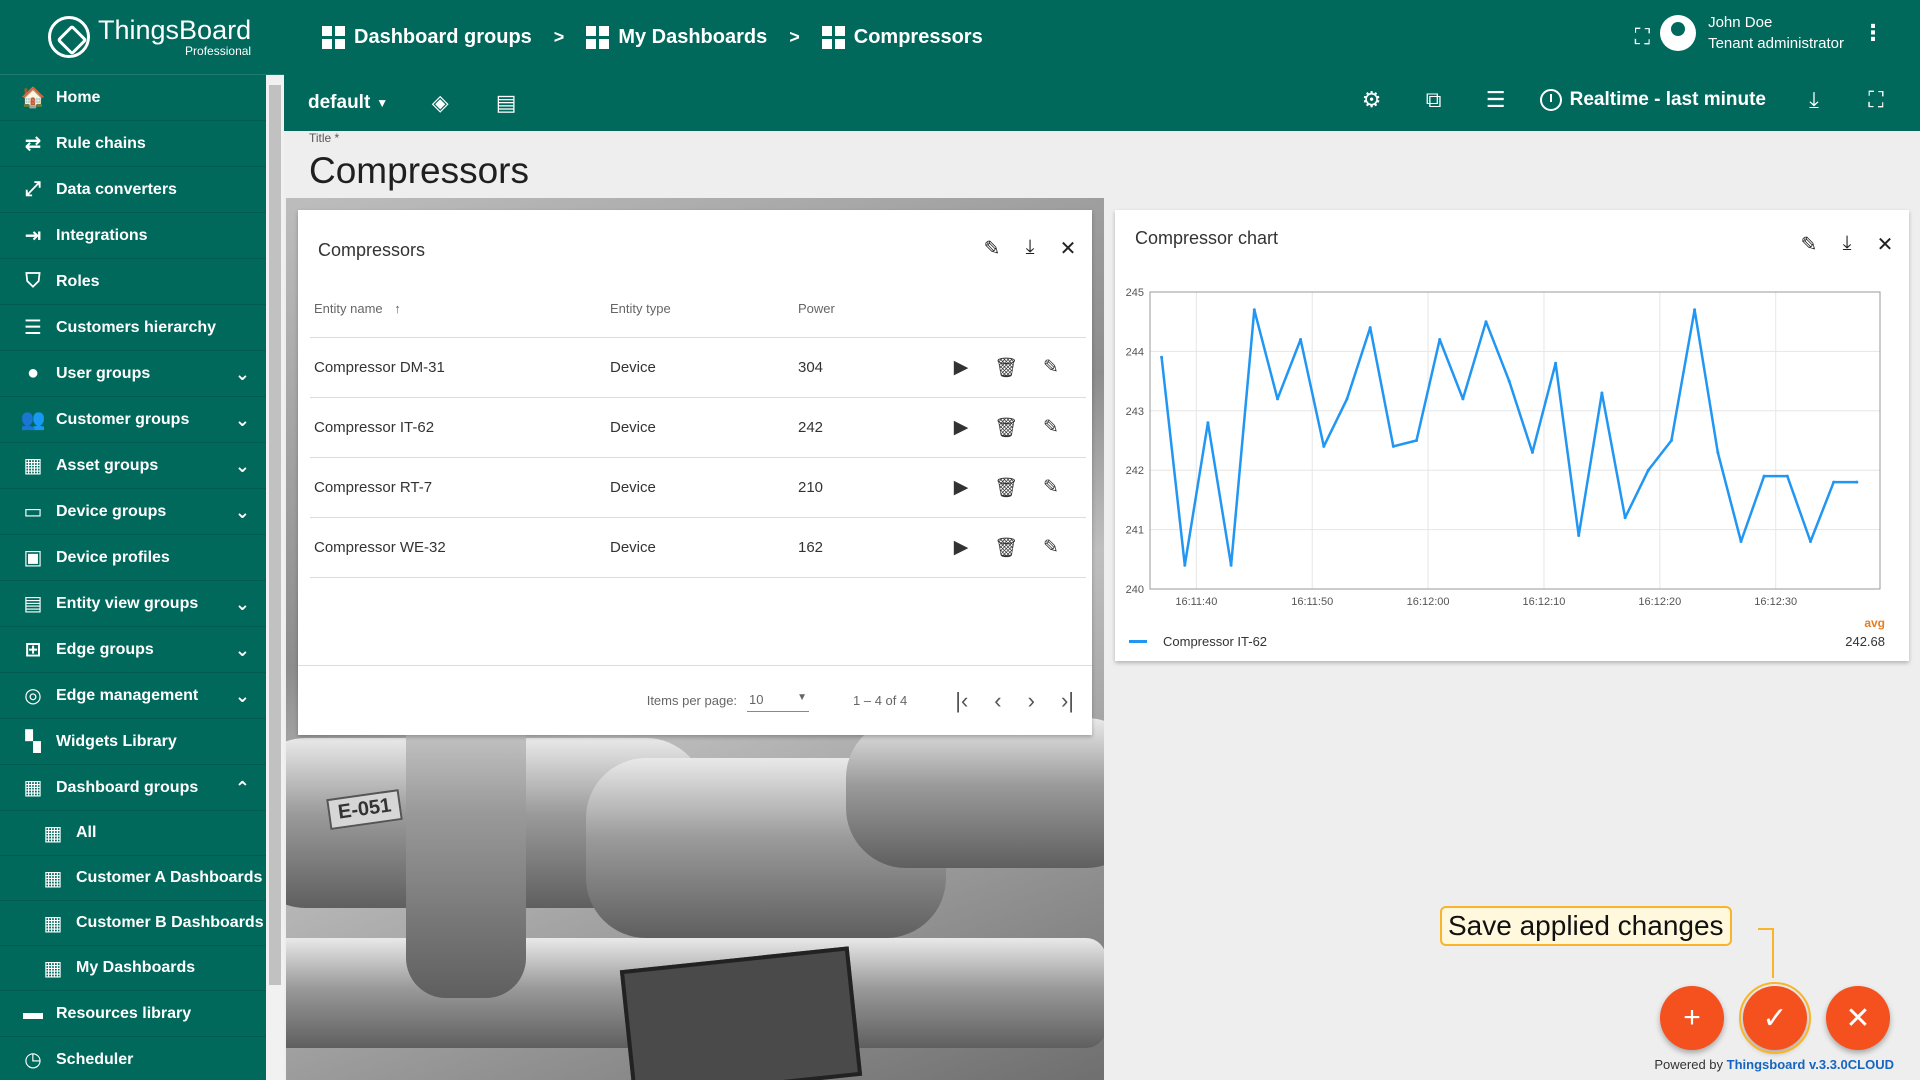  Describe the element at coordinates (133, 878) in the screenshot. I see `sidebar-item-customer-a-dashboards: ▦ Customer A Dashboards` at that location.